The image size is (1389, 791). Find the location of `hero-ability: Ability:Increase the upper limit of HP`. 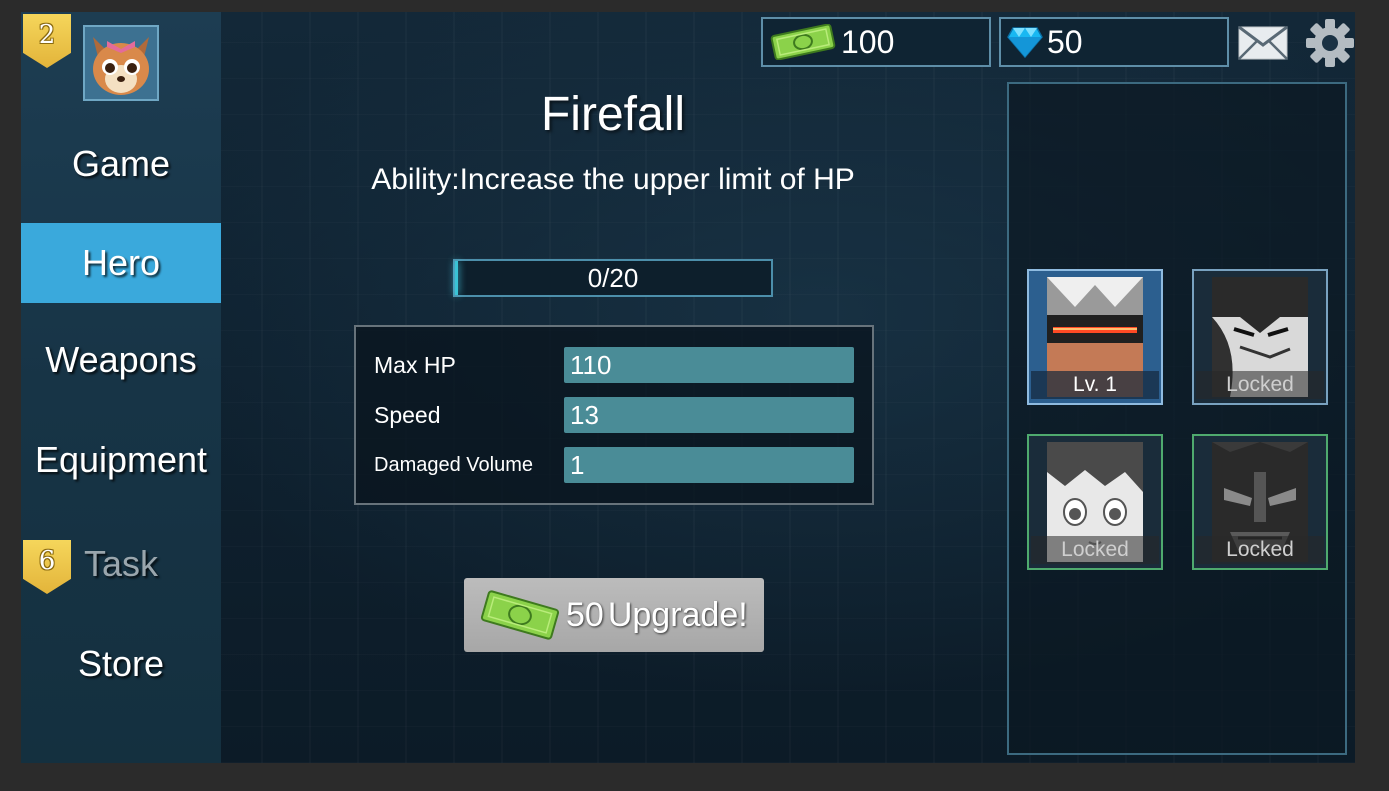

hero-ability: Ability:Increase the upper limit of HP is located at coordinates (613, 179).